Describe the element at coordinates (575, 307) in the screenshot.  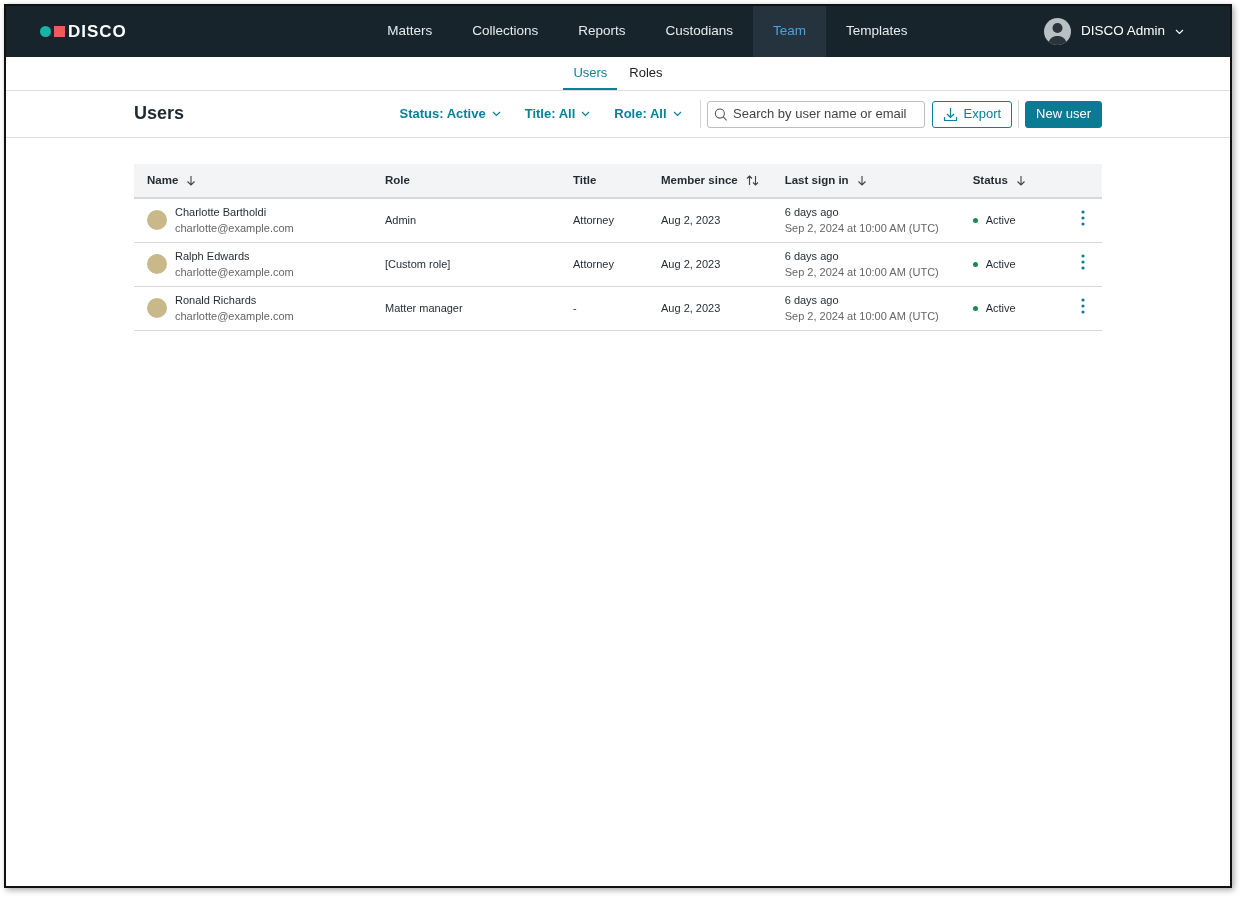
I see `title-cell: -` at that location.